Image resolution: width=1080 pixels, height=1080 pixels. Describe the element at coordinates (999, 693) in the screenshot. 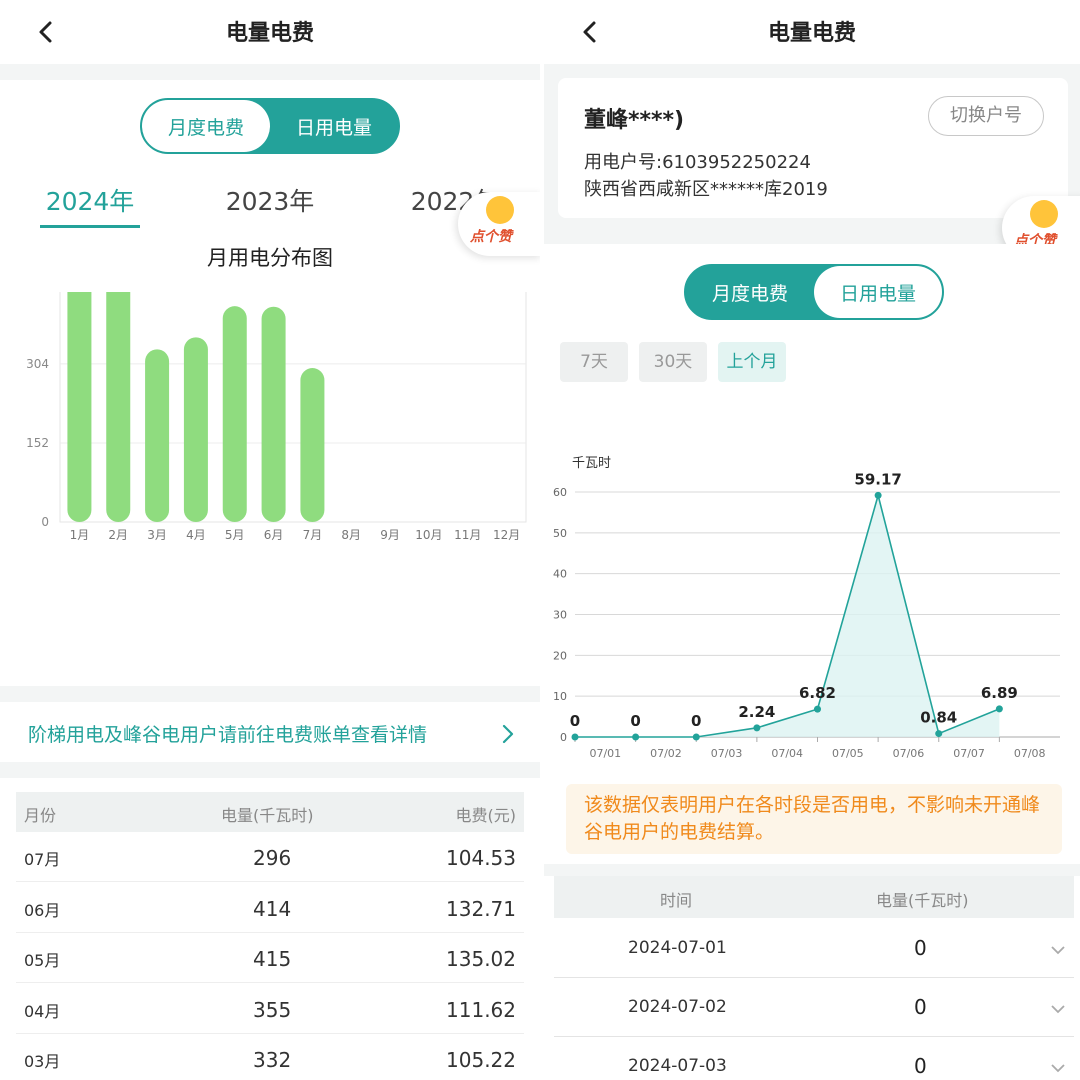

I see `data-label: 6.89` at that location.